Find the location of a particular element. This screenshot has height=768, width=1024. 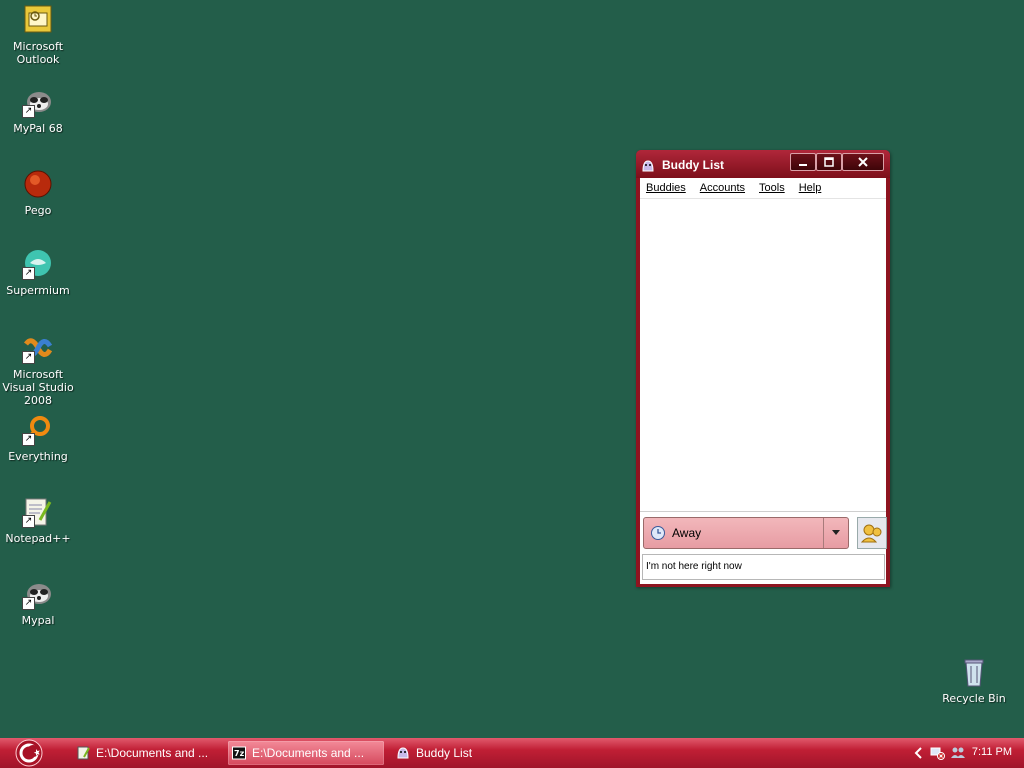

desktop-icon-supermium: ↗ Supermium is located at coordinates (39, 272).